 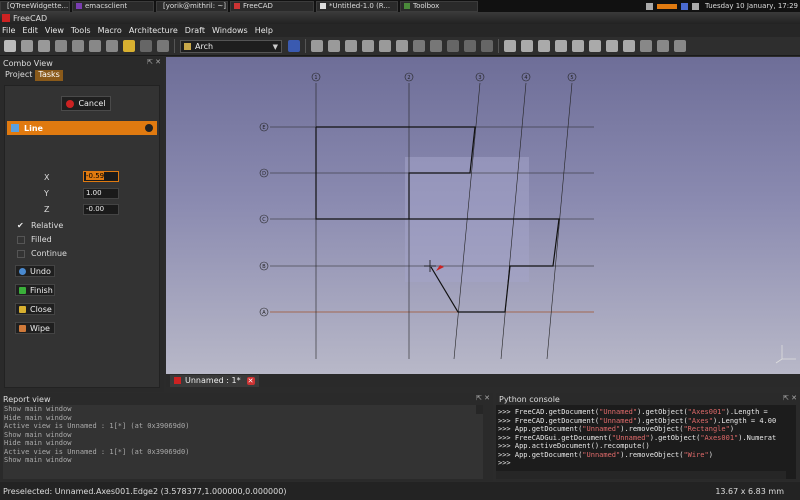 I want to click on draft-rectangle-icon, so click(x=544, y=46).